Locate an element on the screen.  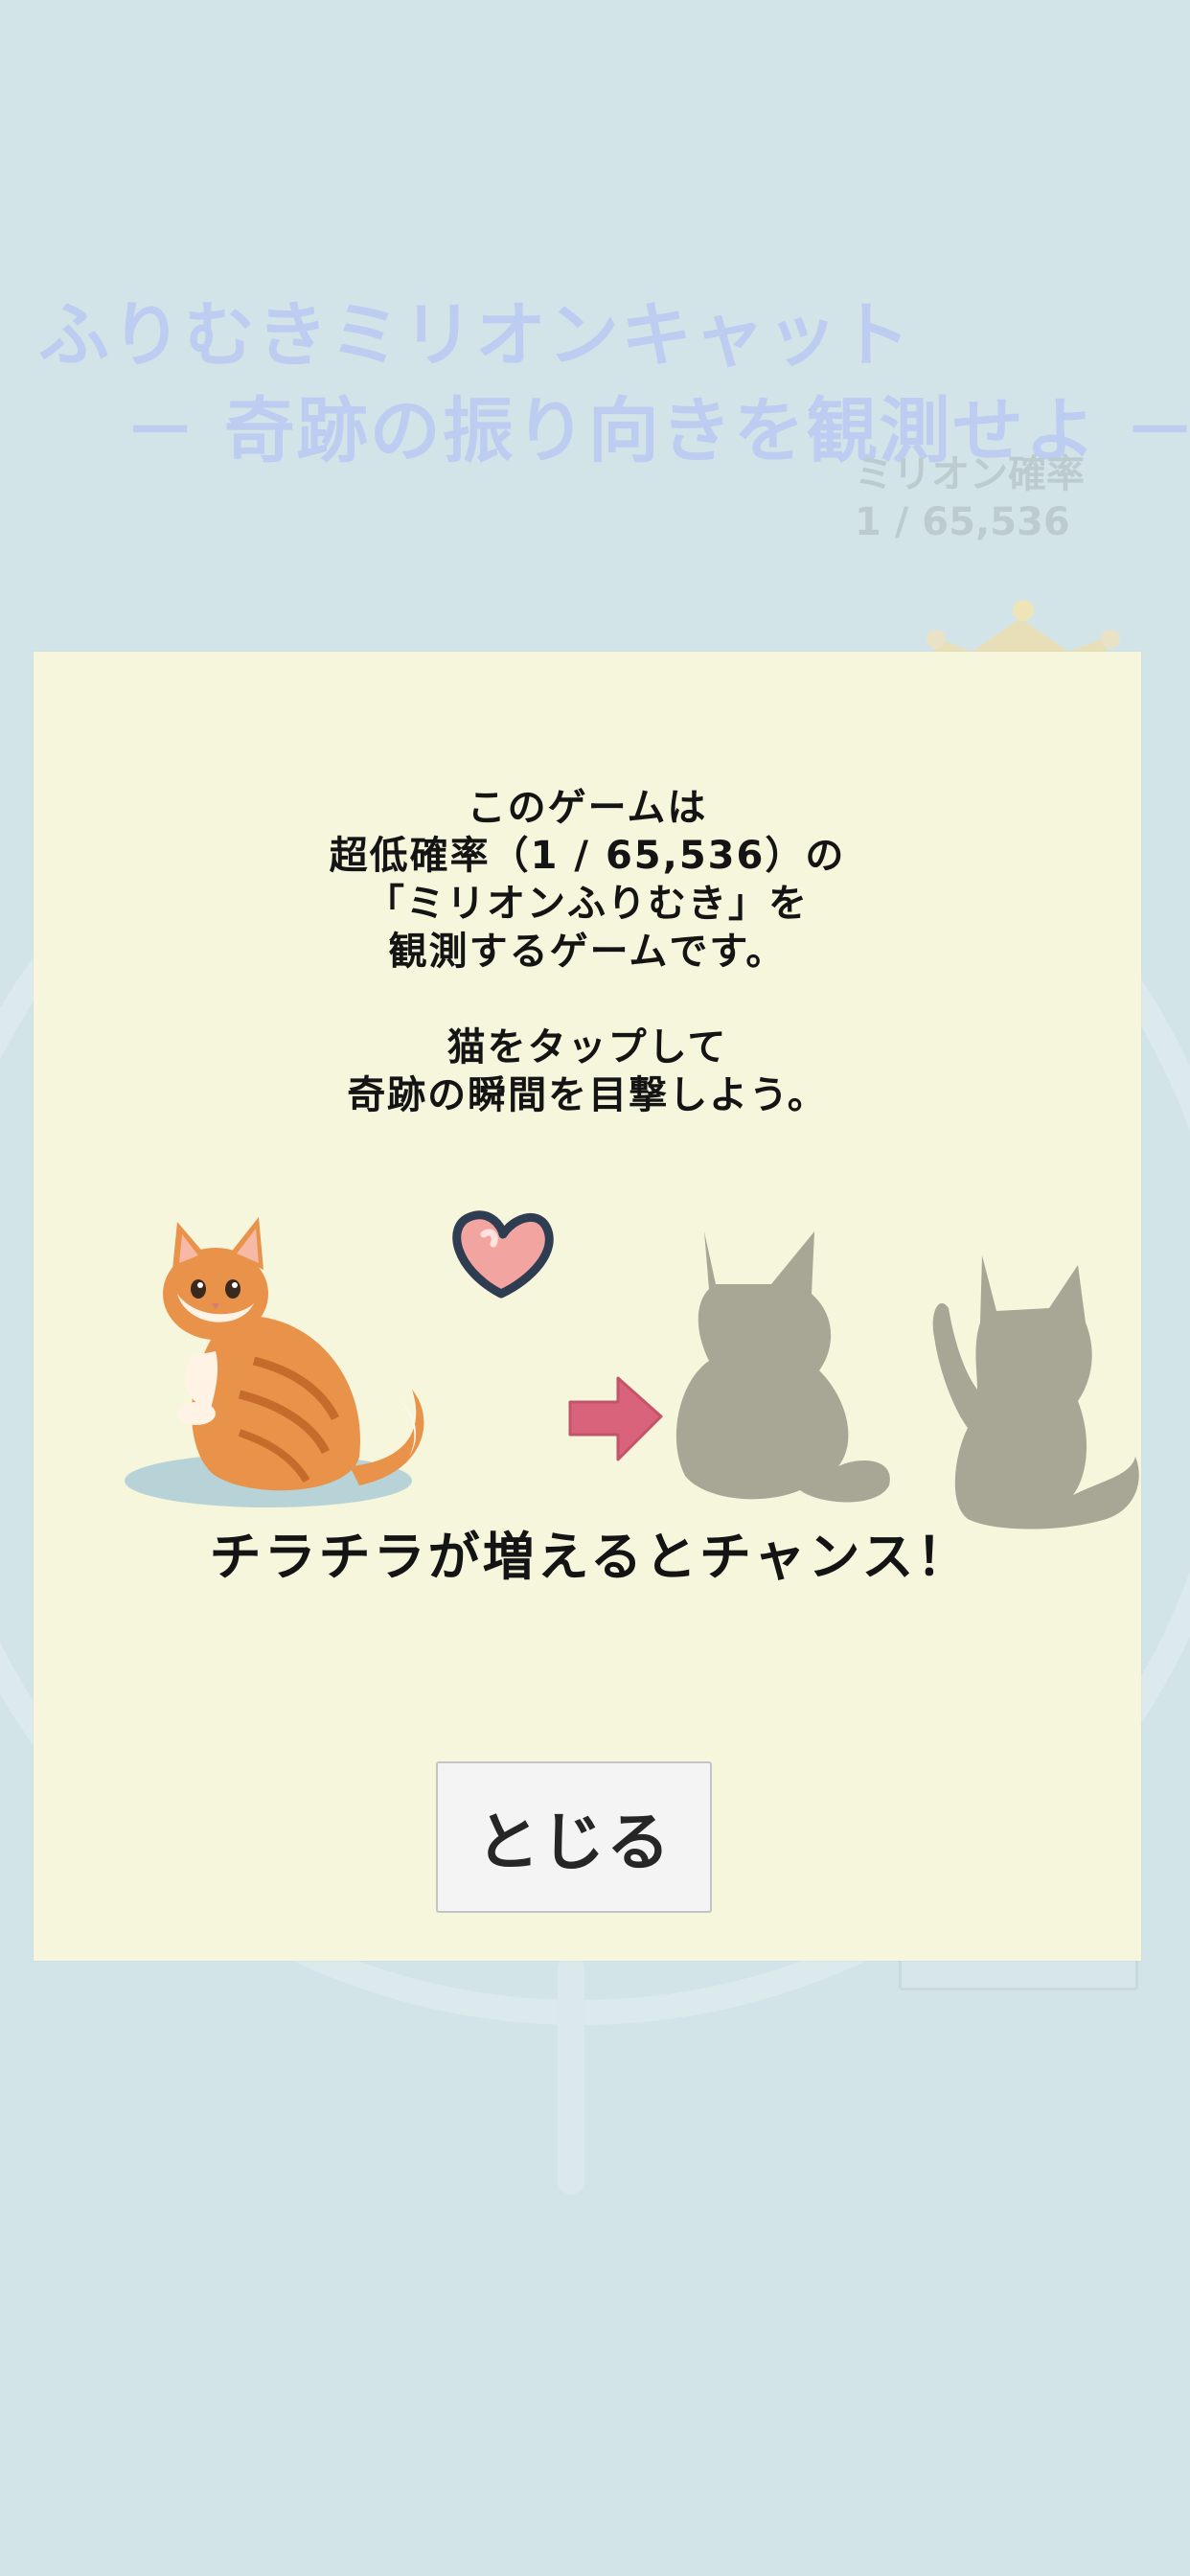
tutorial-illustration is located at coordinates (632, 1370).